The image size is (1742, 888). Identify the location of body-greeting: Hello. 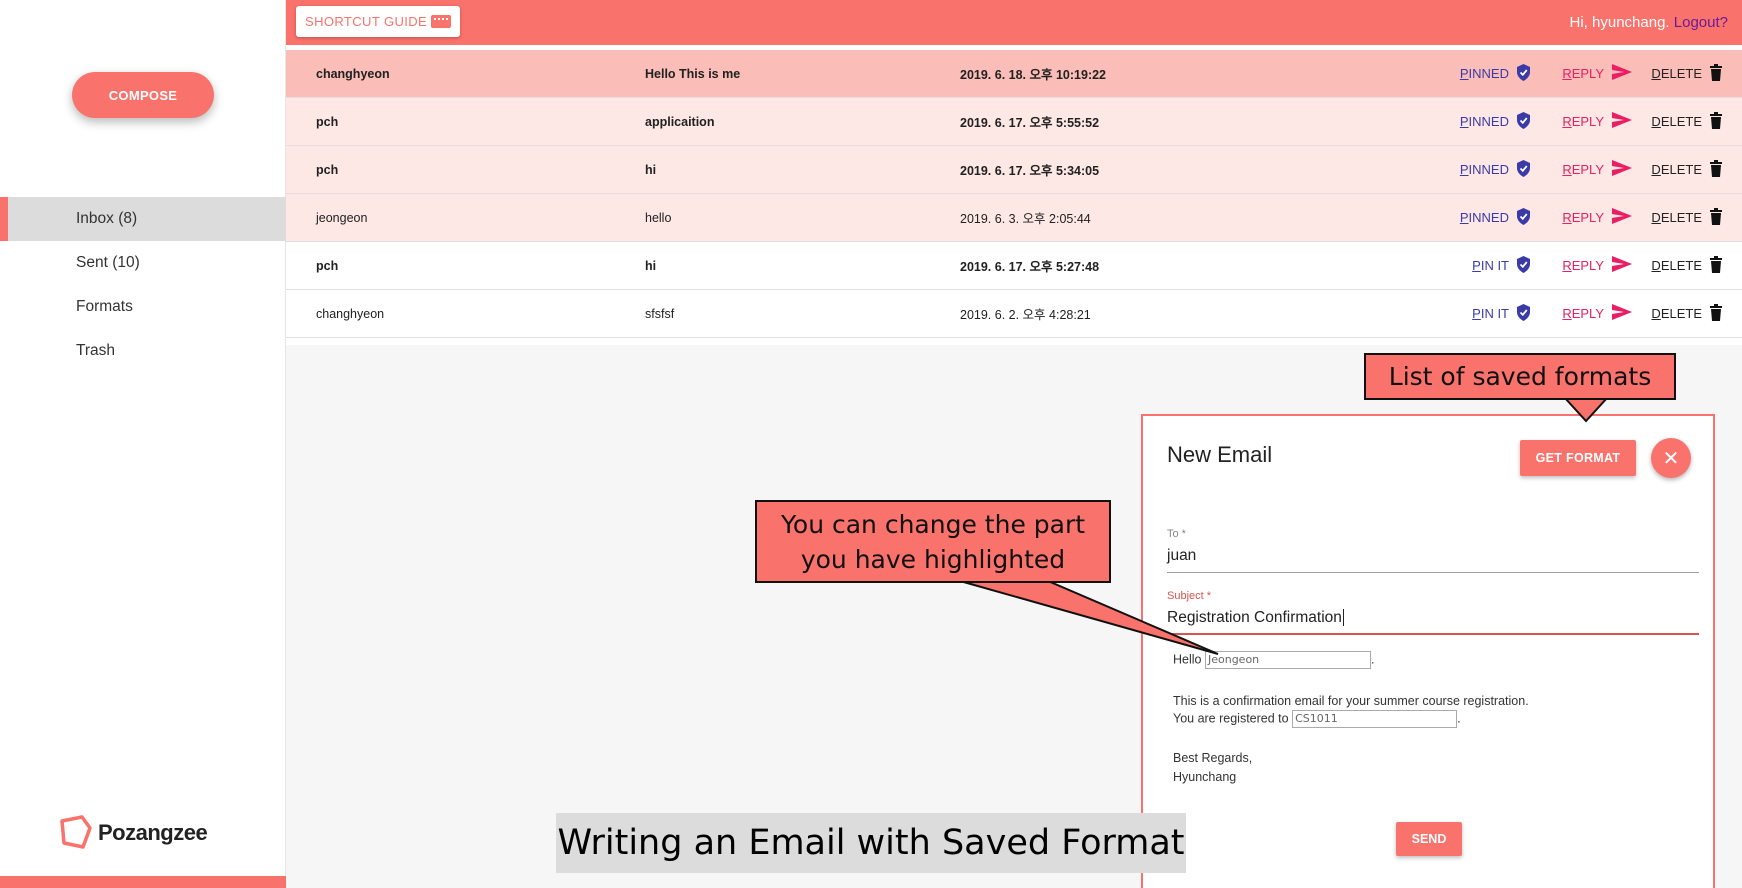
(1187, 659).